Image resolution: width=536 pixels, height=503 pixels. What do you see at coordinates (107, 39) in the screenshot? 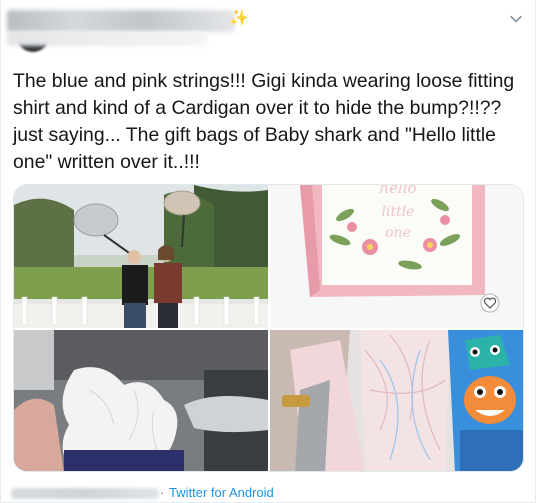
I see `author-handle-redacted` at bounding box center [107, 39].